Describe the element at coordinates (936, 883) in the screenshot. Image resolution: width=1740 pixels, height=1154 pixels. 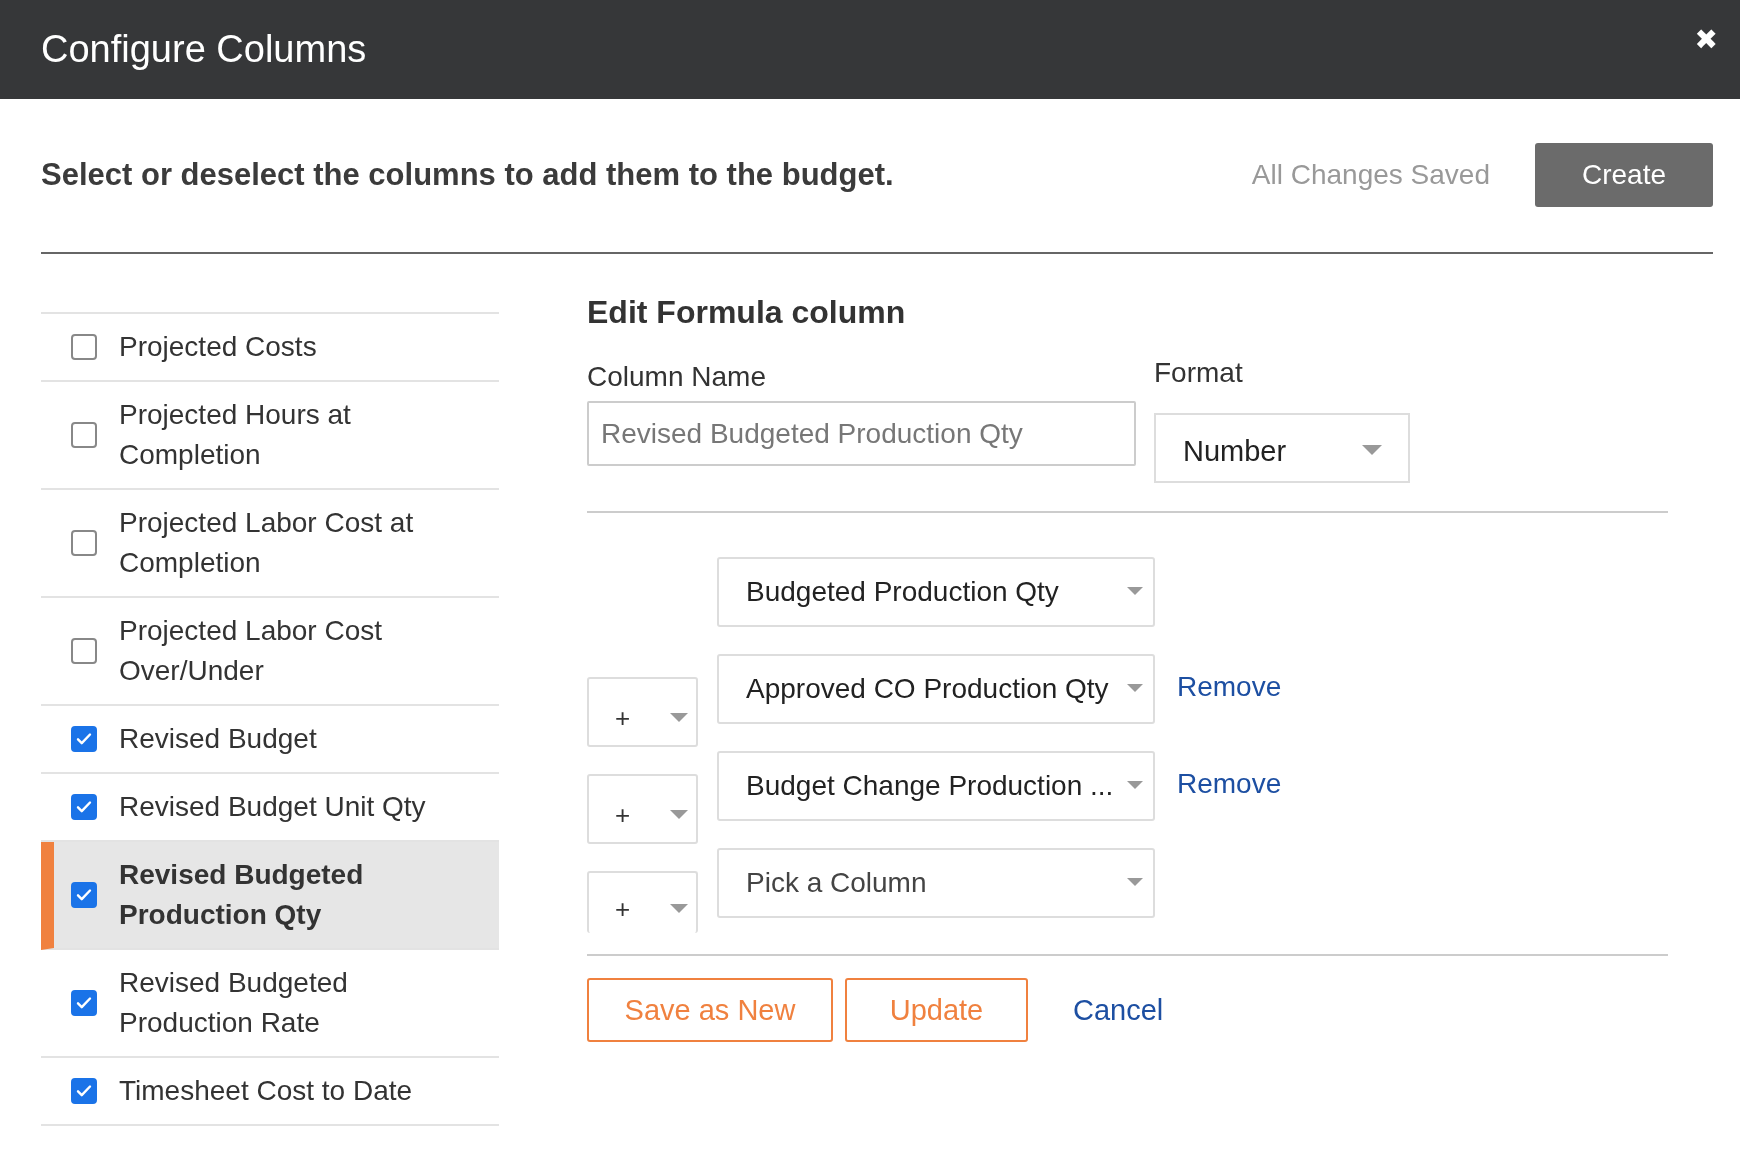
I see `column-dropdown: Pick a Column` at that location.